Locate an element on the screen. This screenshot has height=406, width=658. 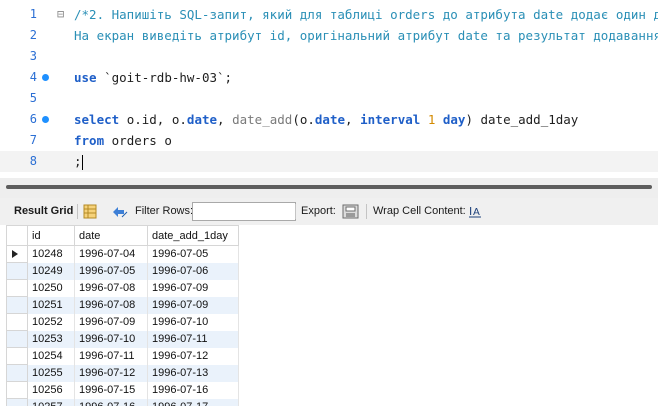
cell-date-add-1day: 1996-07-11 is located at coordinates (193, 339).